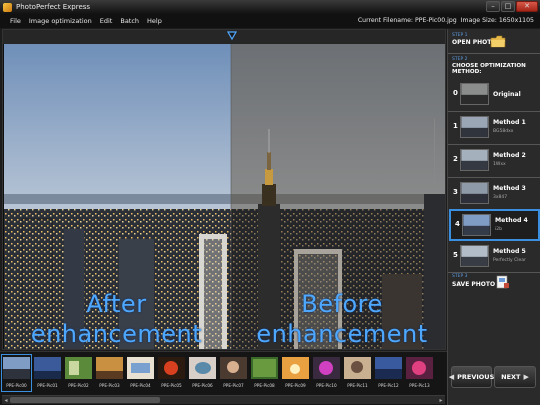  I want to click on thumbnail-label: PPE-Pic04, so click(140, 385).